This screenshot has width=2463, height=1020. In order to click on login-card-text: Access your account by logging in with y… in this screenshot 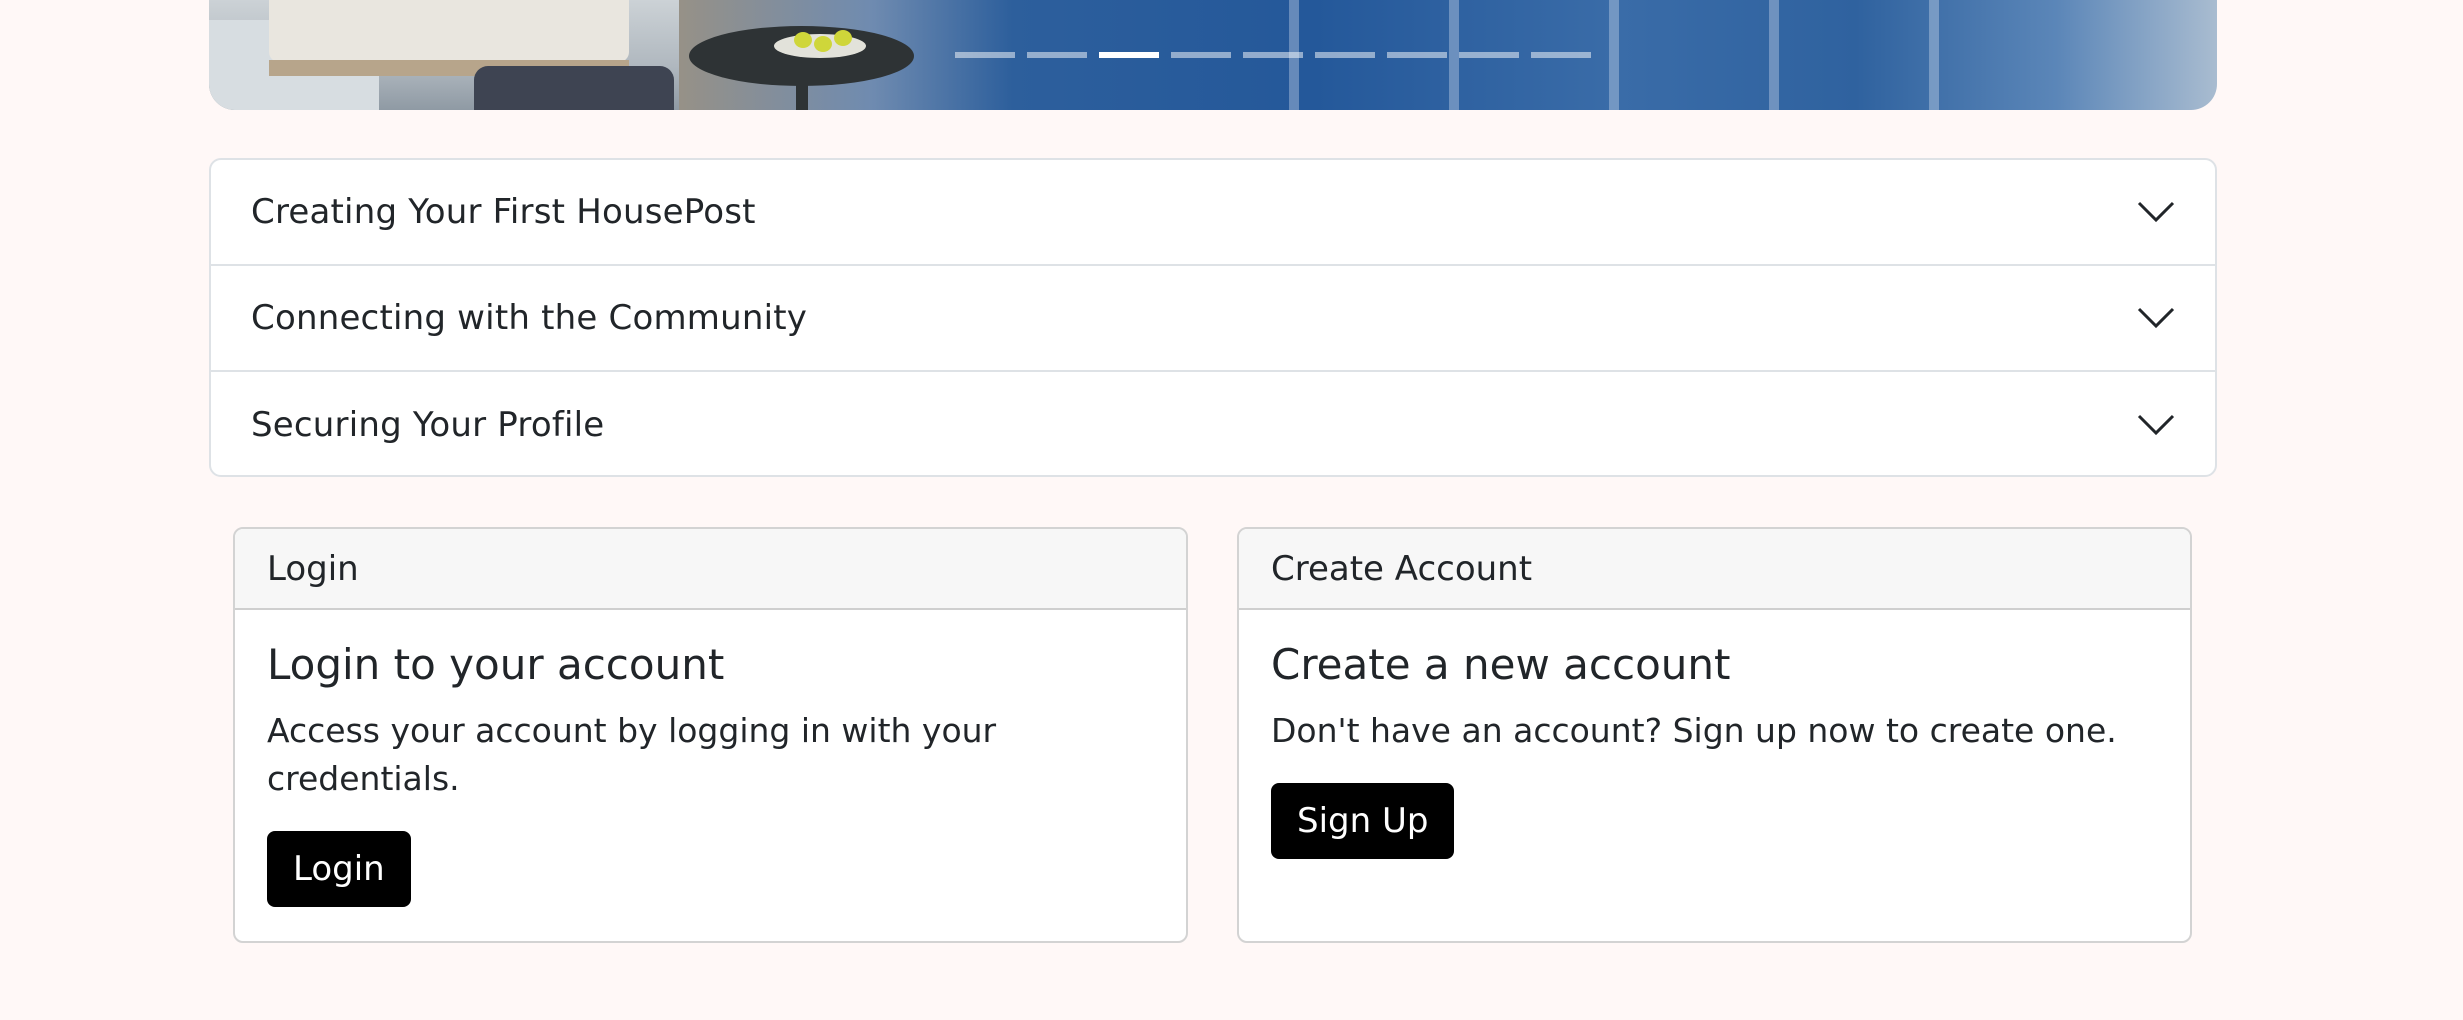, I will do `click(632, 754)`.